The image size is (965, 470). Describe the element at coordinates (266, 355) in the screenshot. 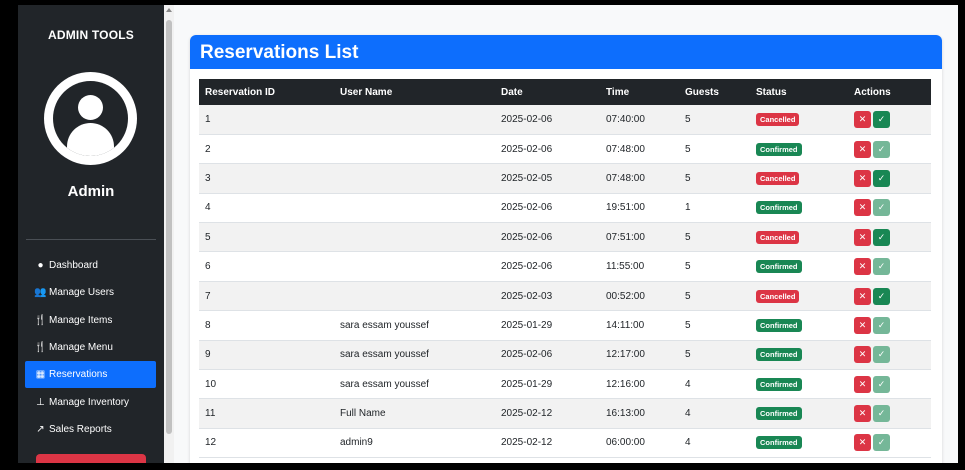

I see `cell-id: 9` at that location.